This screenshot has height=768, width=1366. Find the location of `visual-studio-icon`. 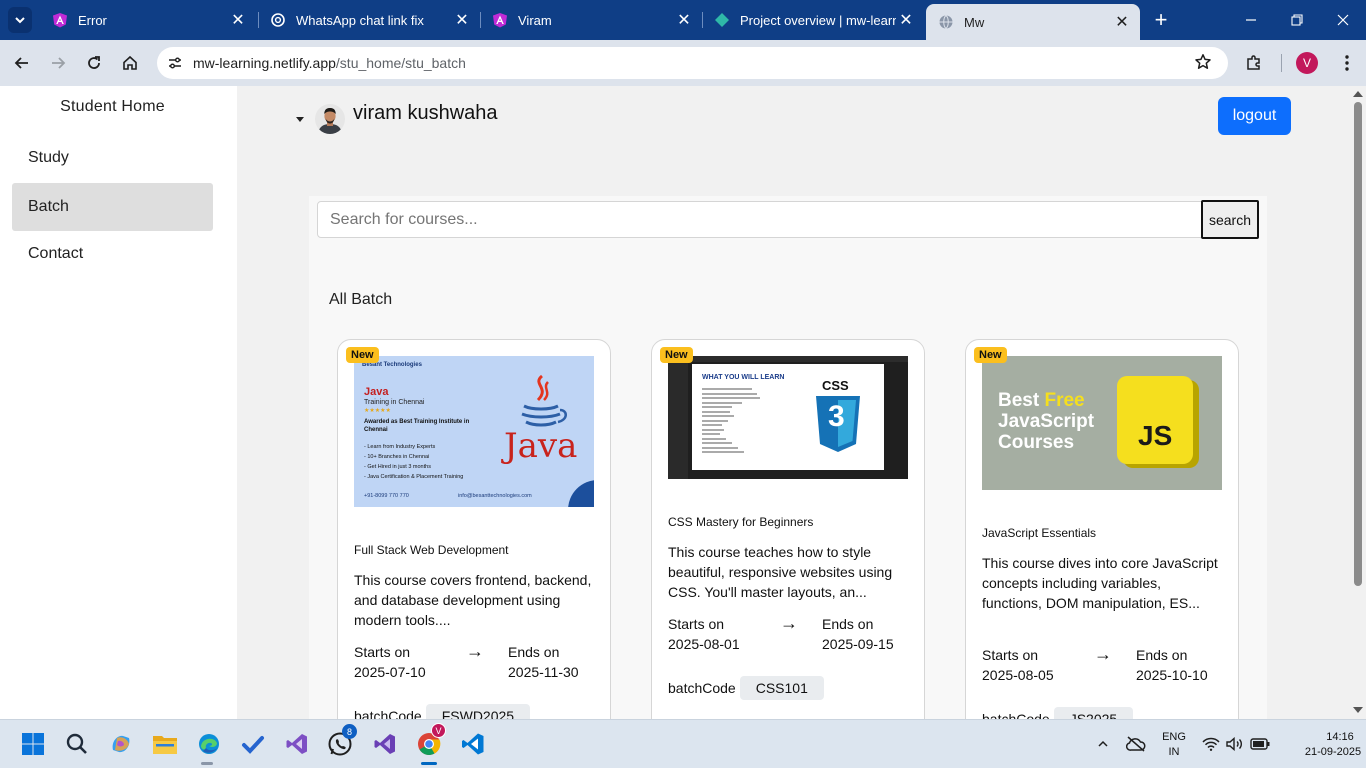

visual-studio-icon is located at coordinates (297, 744).